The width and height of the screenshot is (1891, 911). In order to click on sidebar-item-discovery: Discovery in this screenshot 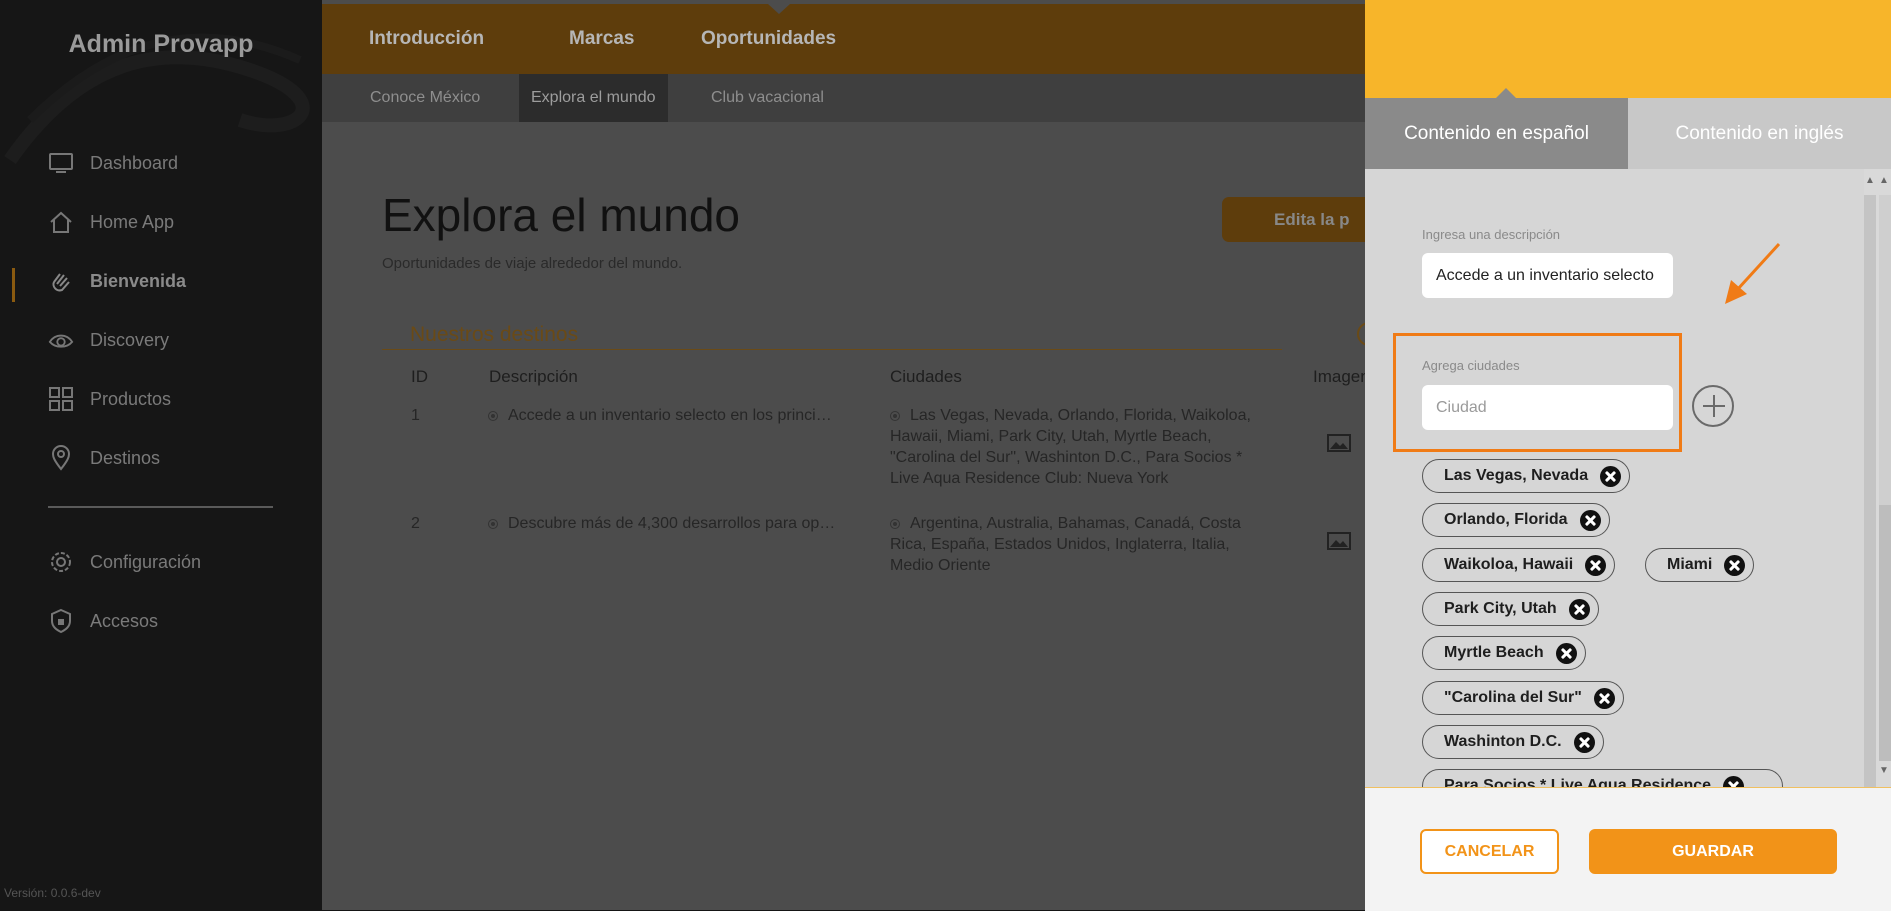, I will do `click(108, 340)`.